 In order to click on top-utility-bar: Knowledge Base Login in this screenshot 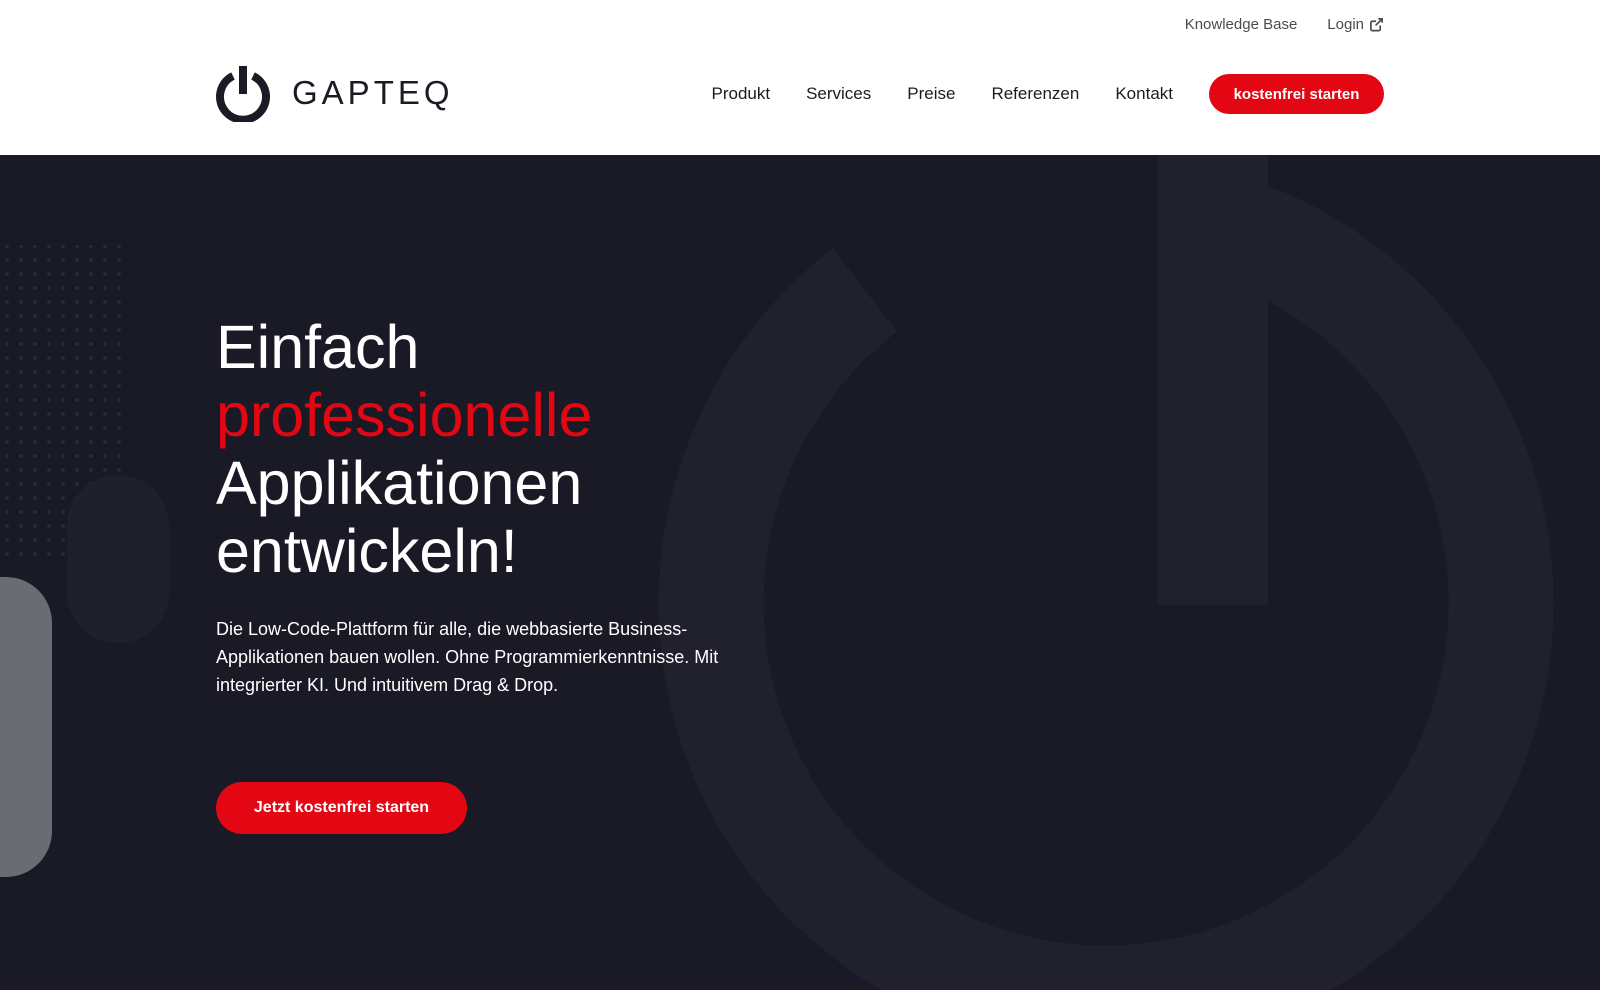, I will do `click(1284, 24)`.